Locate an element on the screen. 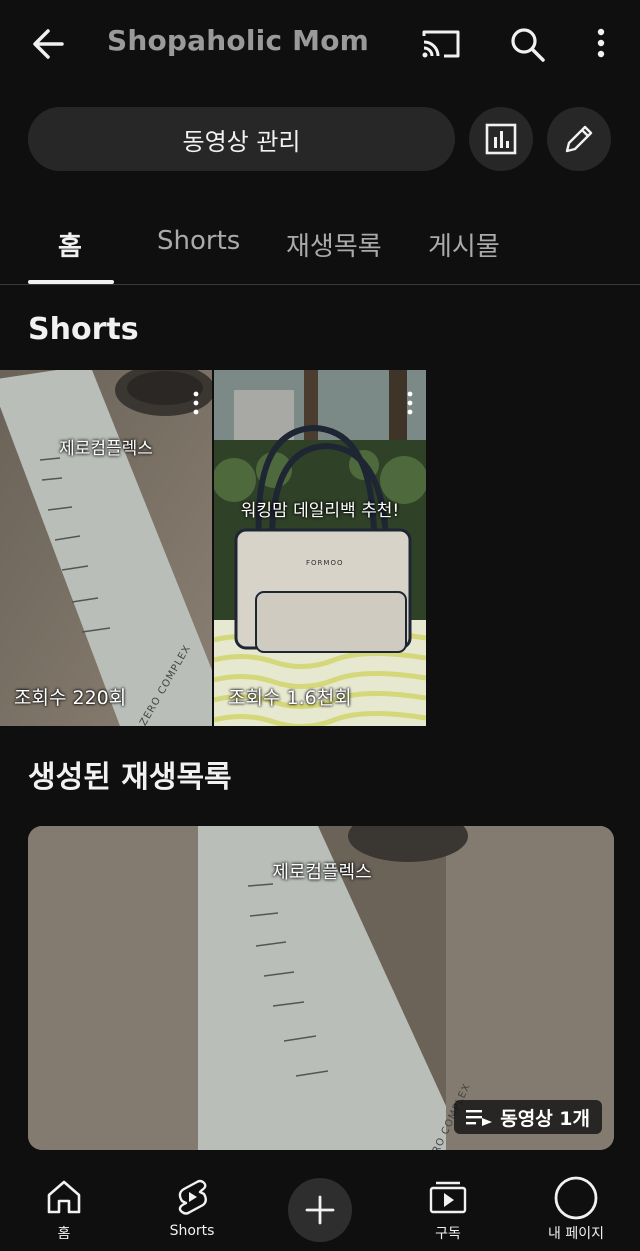 This screenshot has height=1251, width=640. search-button is located at coordinates (527, 44).